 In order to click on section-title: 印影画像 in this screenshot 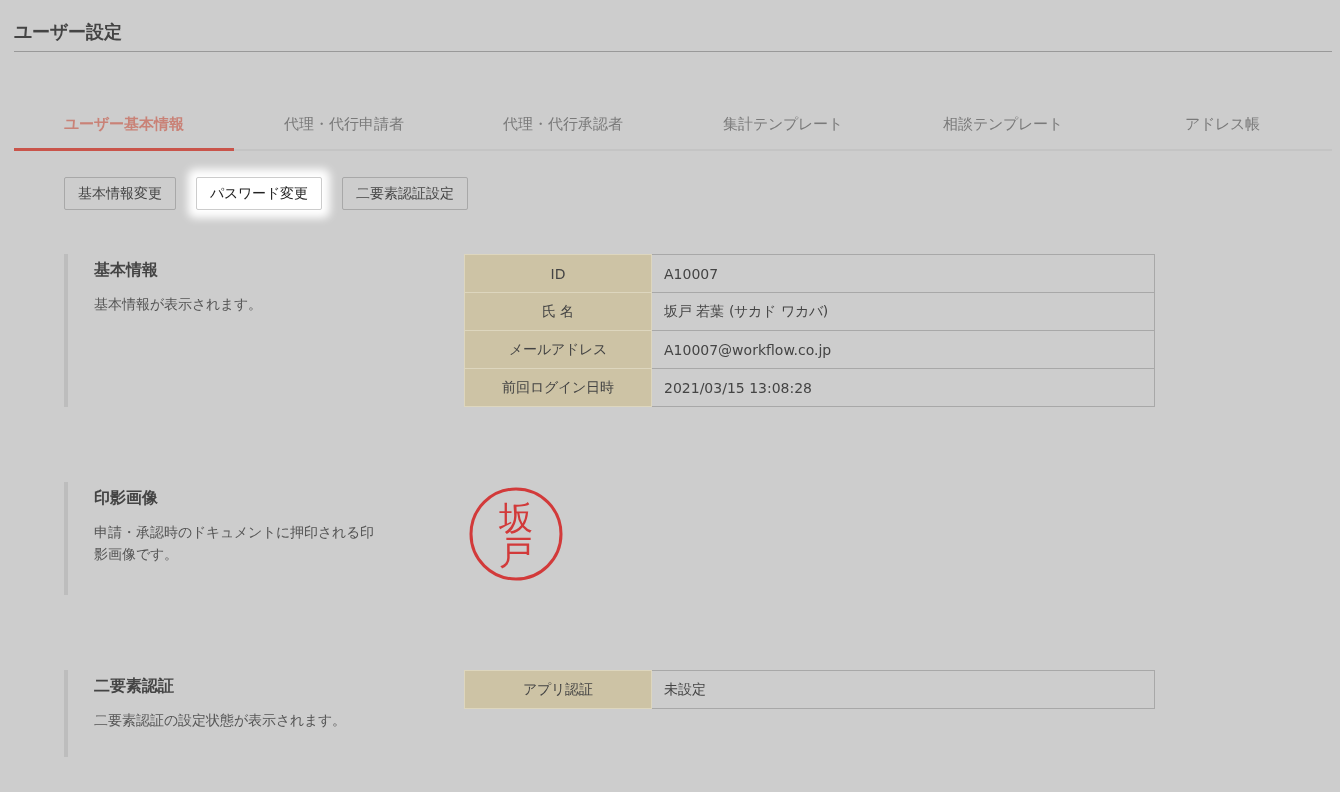, I will do `click(126, 498)`.